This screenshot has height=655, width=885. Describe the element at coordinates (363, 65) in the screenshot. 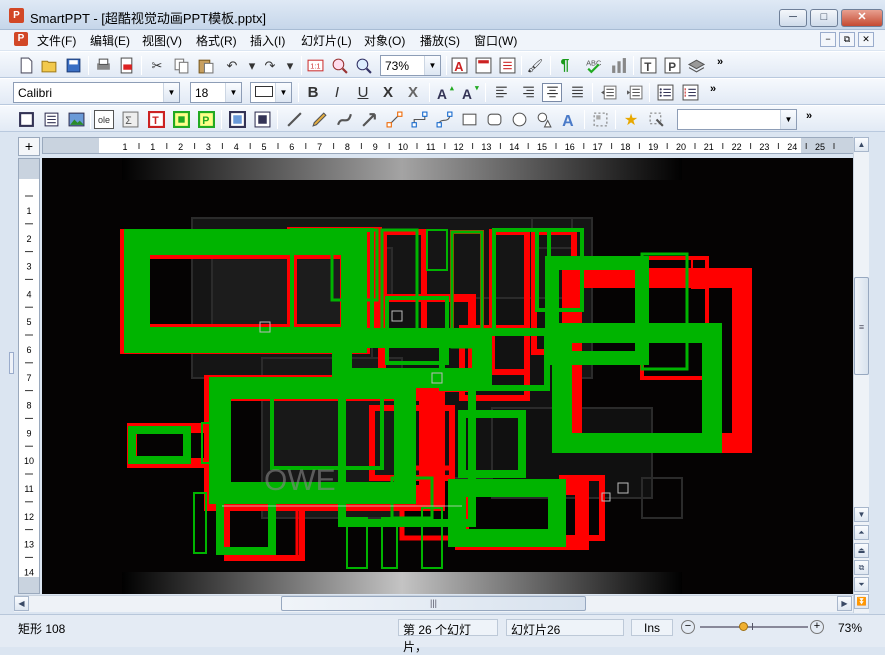

I see `zoom-icon` at that location.